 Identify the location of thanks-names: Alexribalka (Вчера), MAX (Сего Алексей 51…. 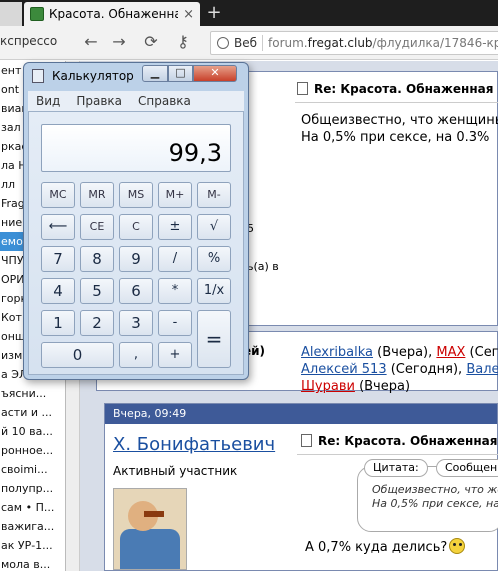
(399, 369).